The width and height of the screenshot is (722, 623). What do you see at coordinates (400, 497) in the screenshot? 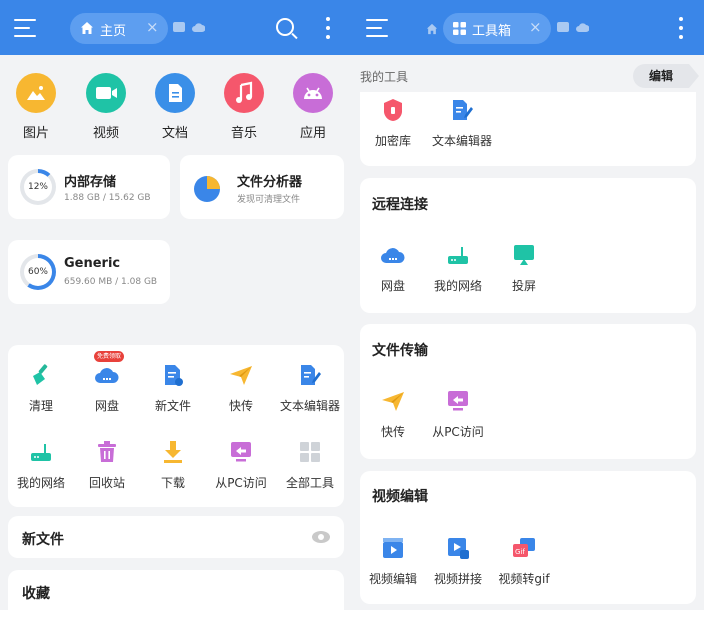
I see `video-editing-title: 视频编辑` at bounding box center [400, 497].